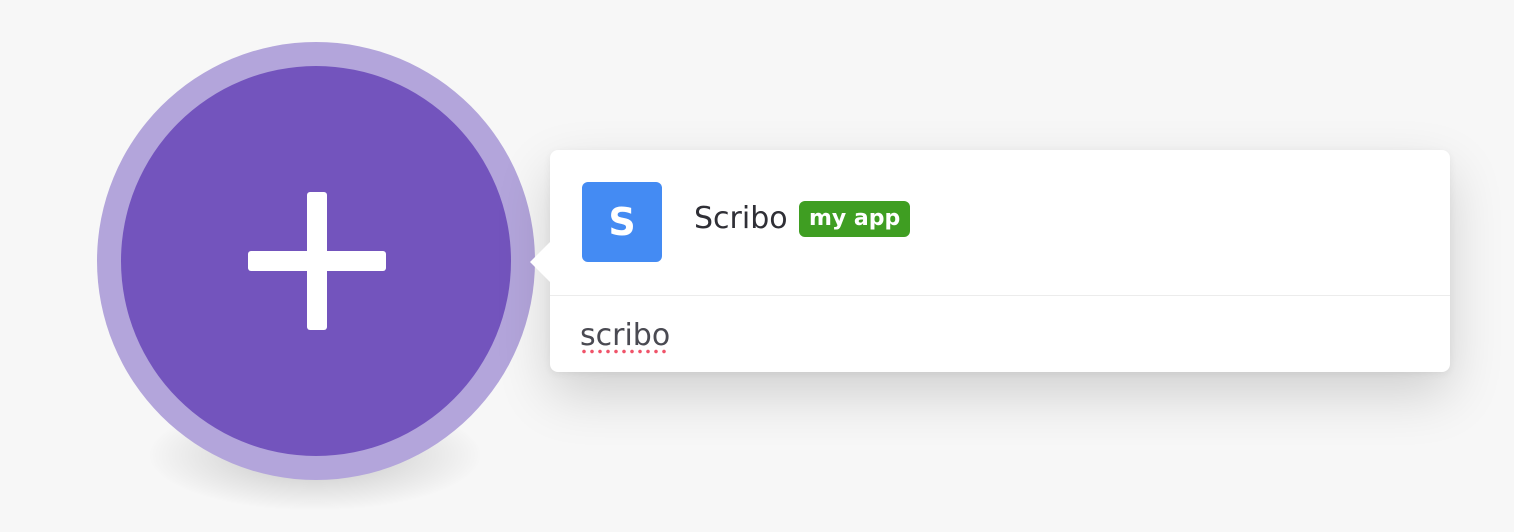 The height and width of the screenshot is (532, 1514). I want to click on app-name: Scribo, so click(741, 218).